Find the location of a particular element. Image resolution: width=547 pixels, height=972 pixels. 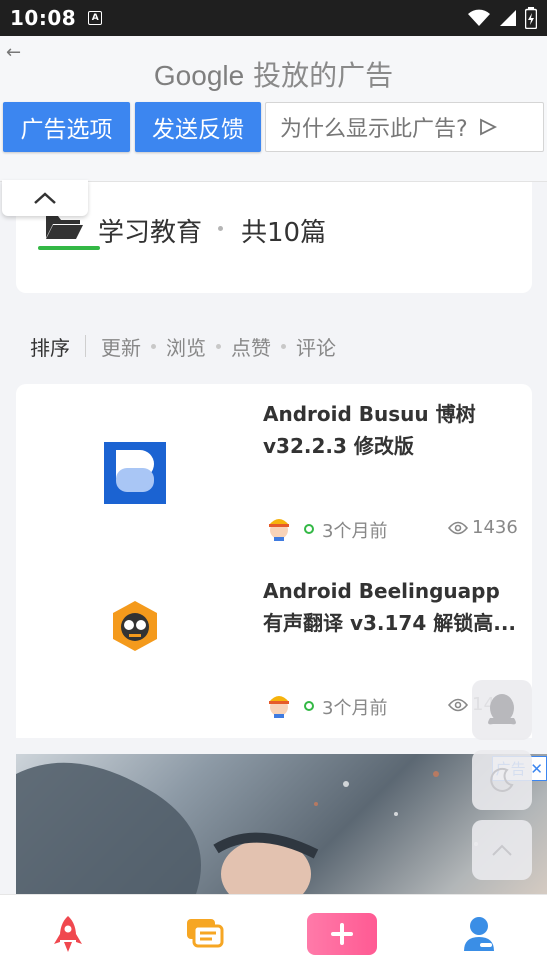

google-wordmark: Google is located at coordinates (199, 75).